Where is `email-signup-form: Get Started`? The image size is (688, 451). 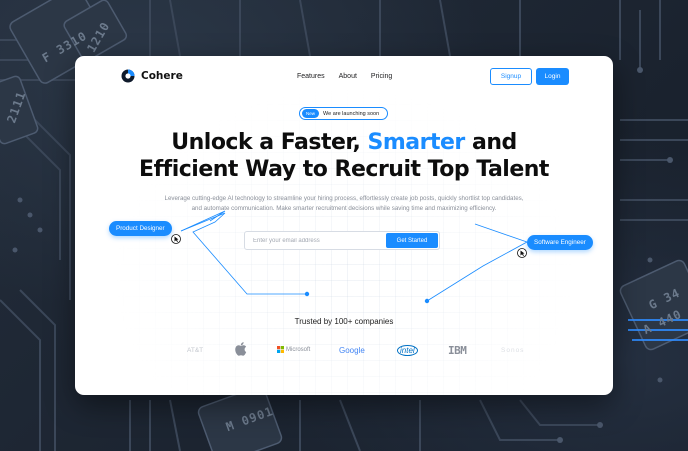
email-signup-form: Get Started is located at coordinates (342, 240).